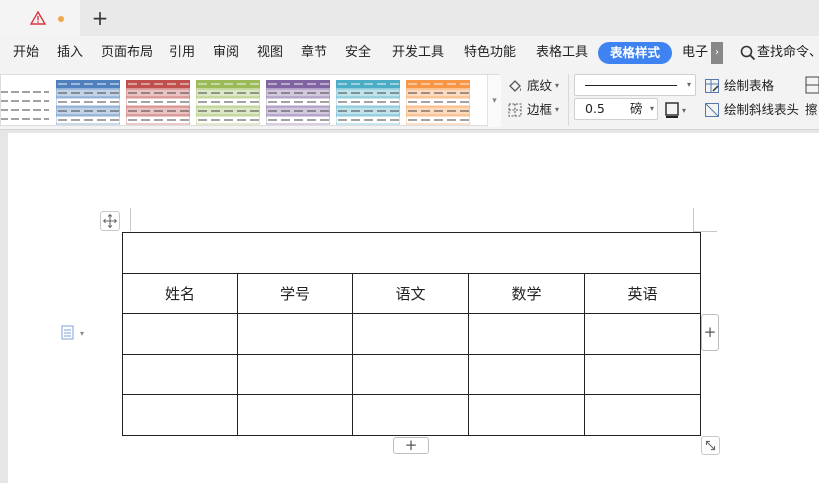  What do you see at coordinates (712, 110) in the screenshot?
I see `diagonal-cell-icon` at bounding box center [712, 110].